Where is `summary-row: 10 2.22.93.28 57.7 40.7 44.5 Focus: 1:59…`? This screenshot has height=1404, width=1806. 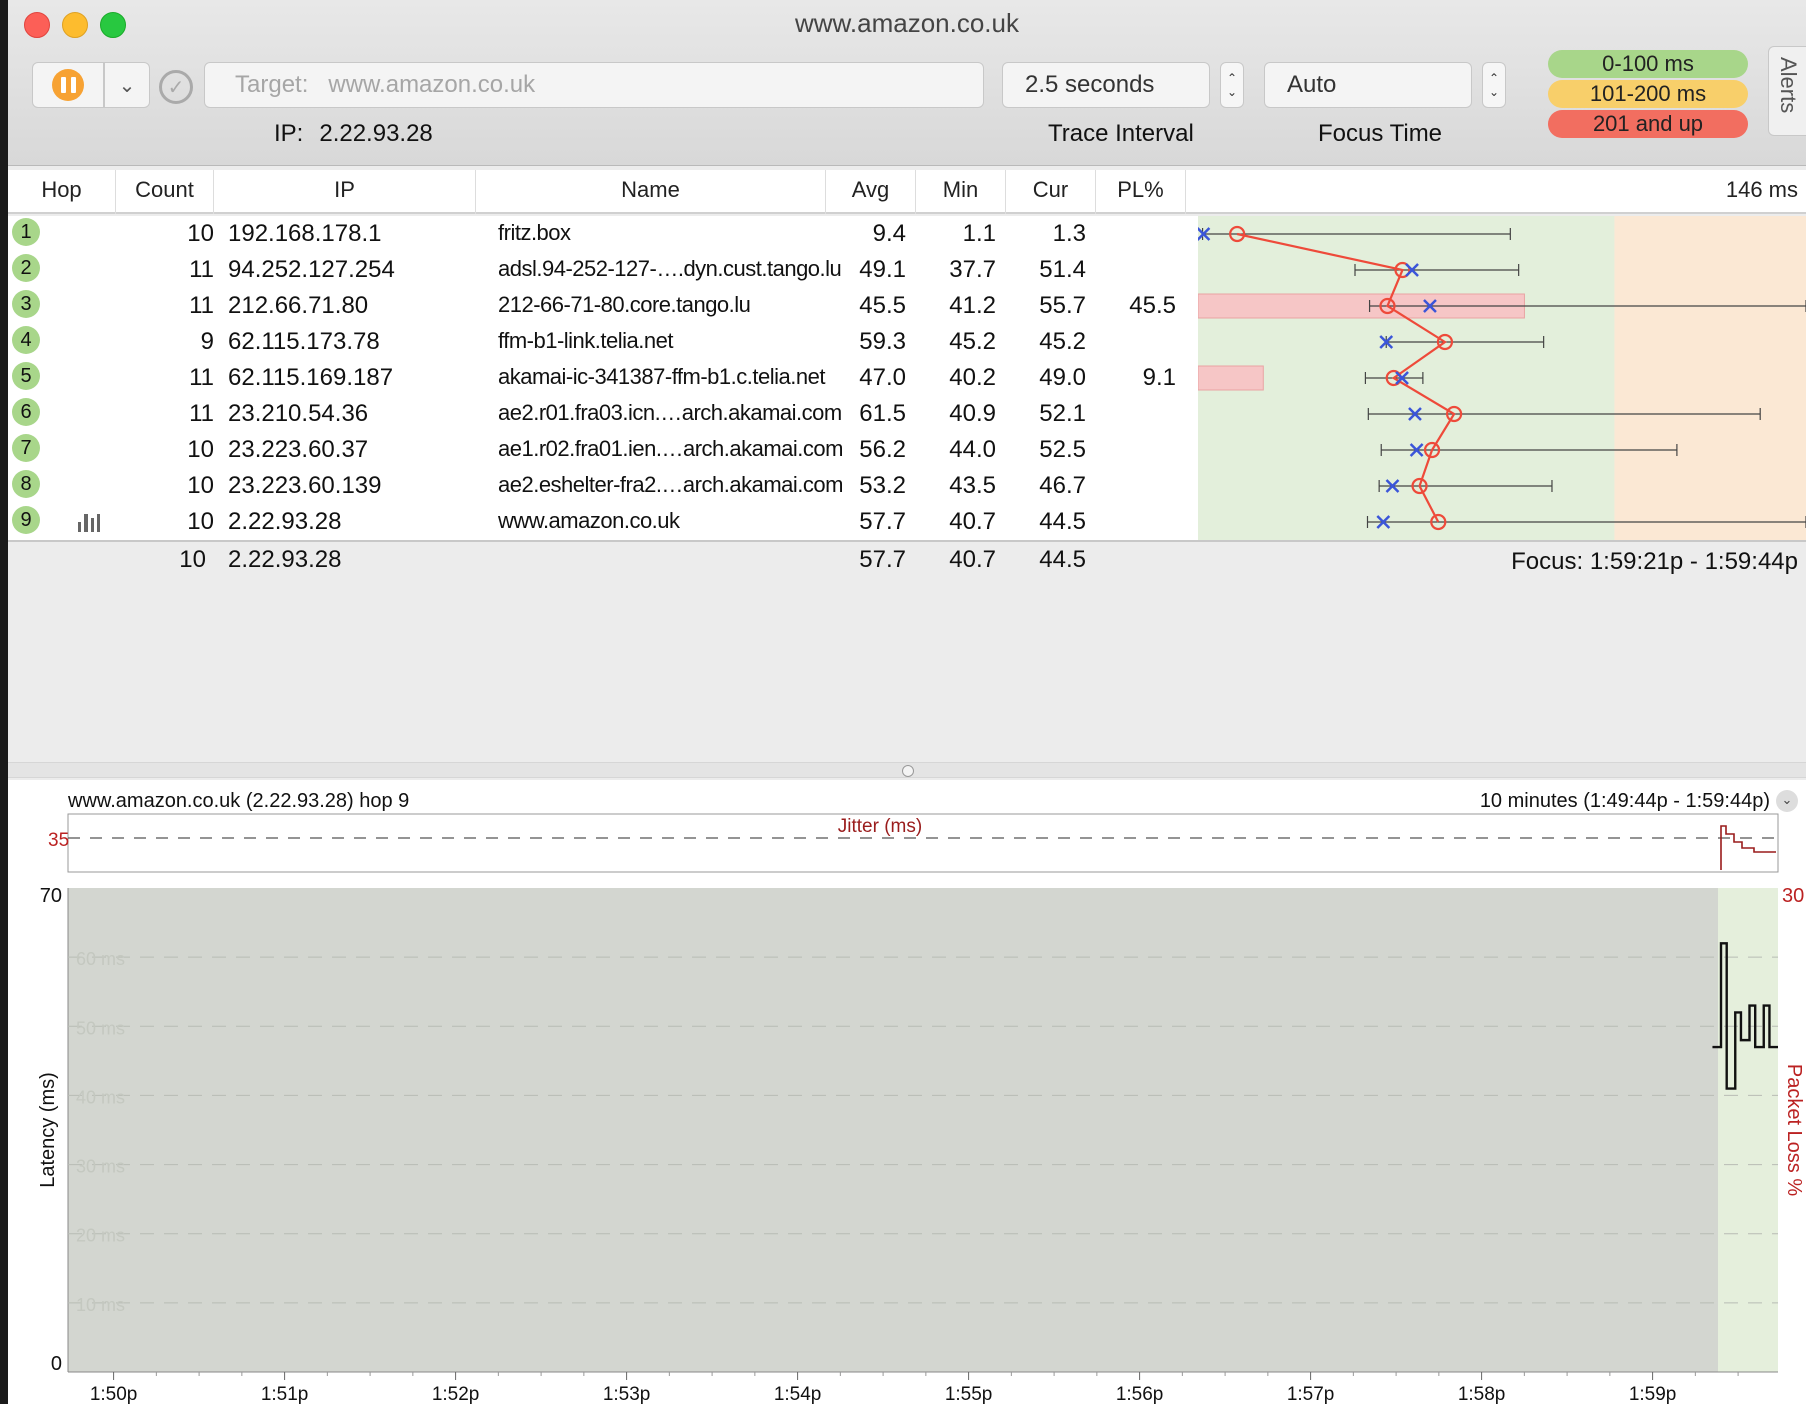
summary-row: 10 2.22.93.28 57.7 40.7 44.5 Focus: 1:59… is located at coordinates (907, 559).